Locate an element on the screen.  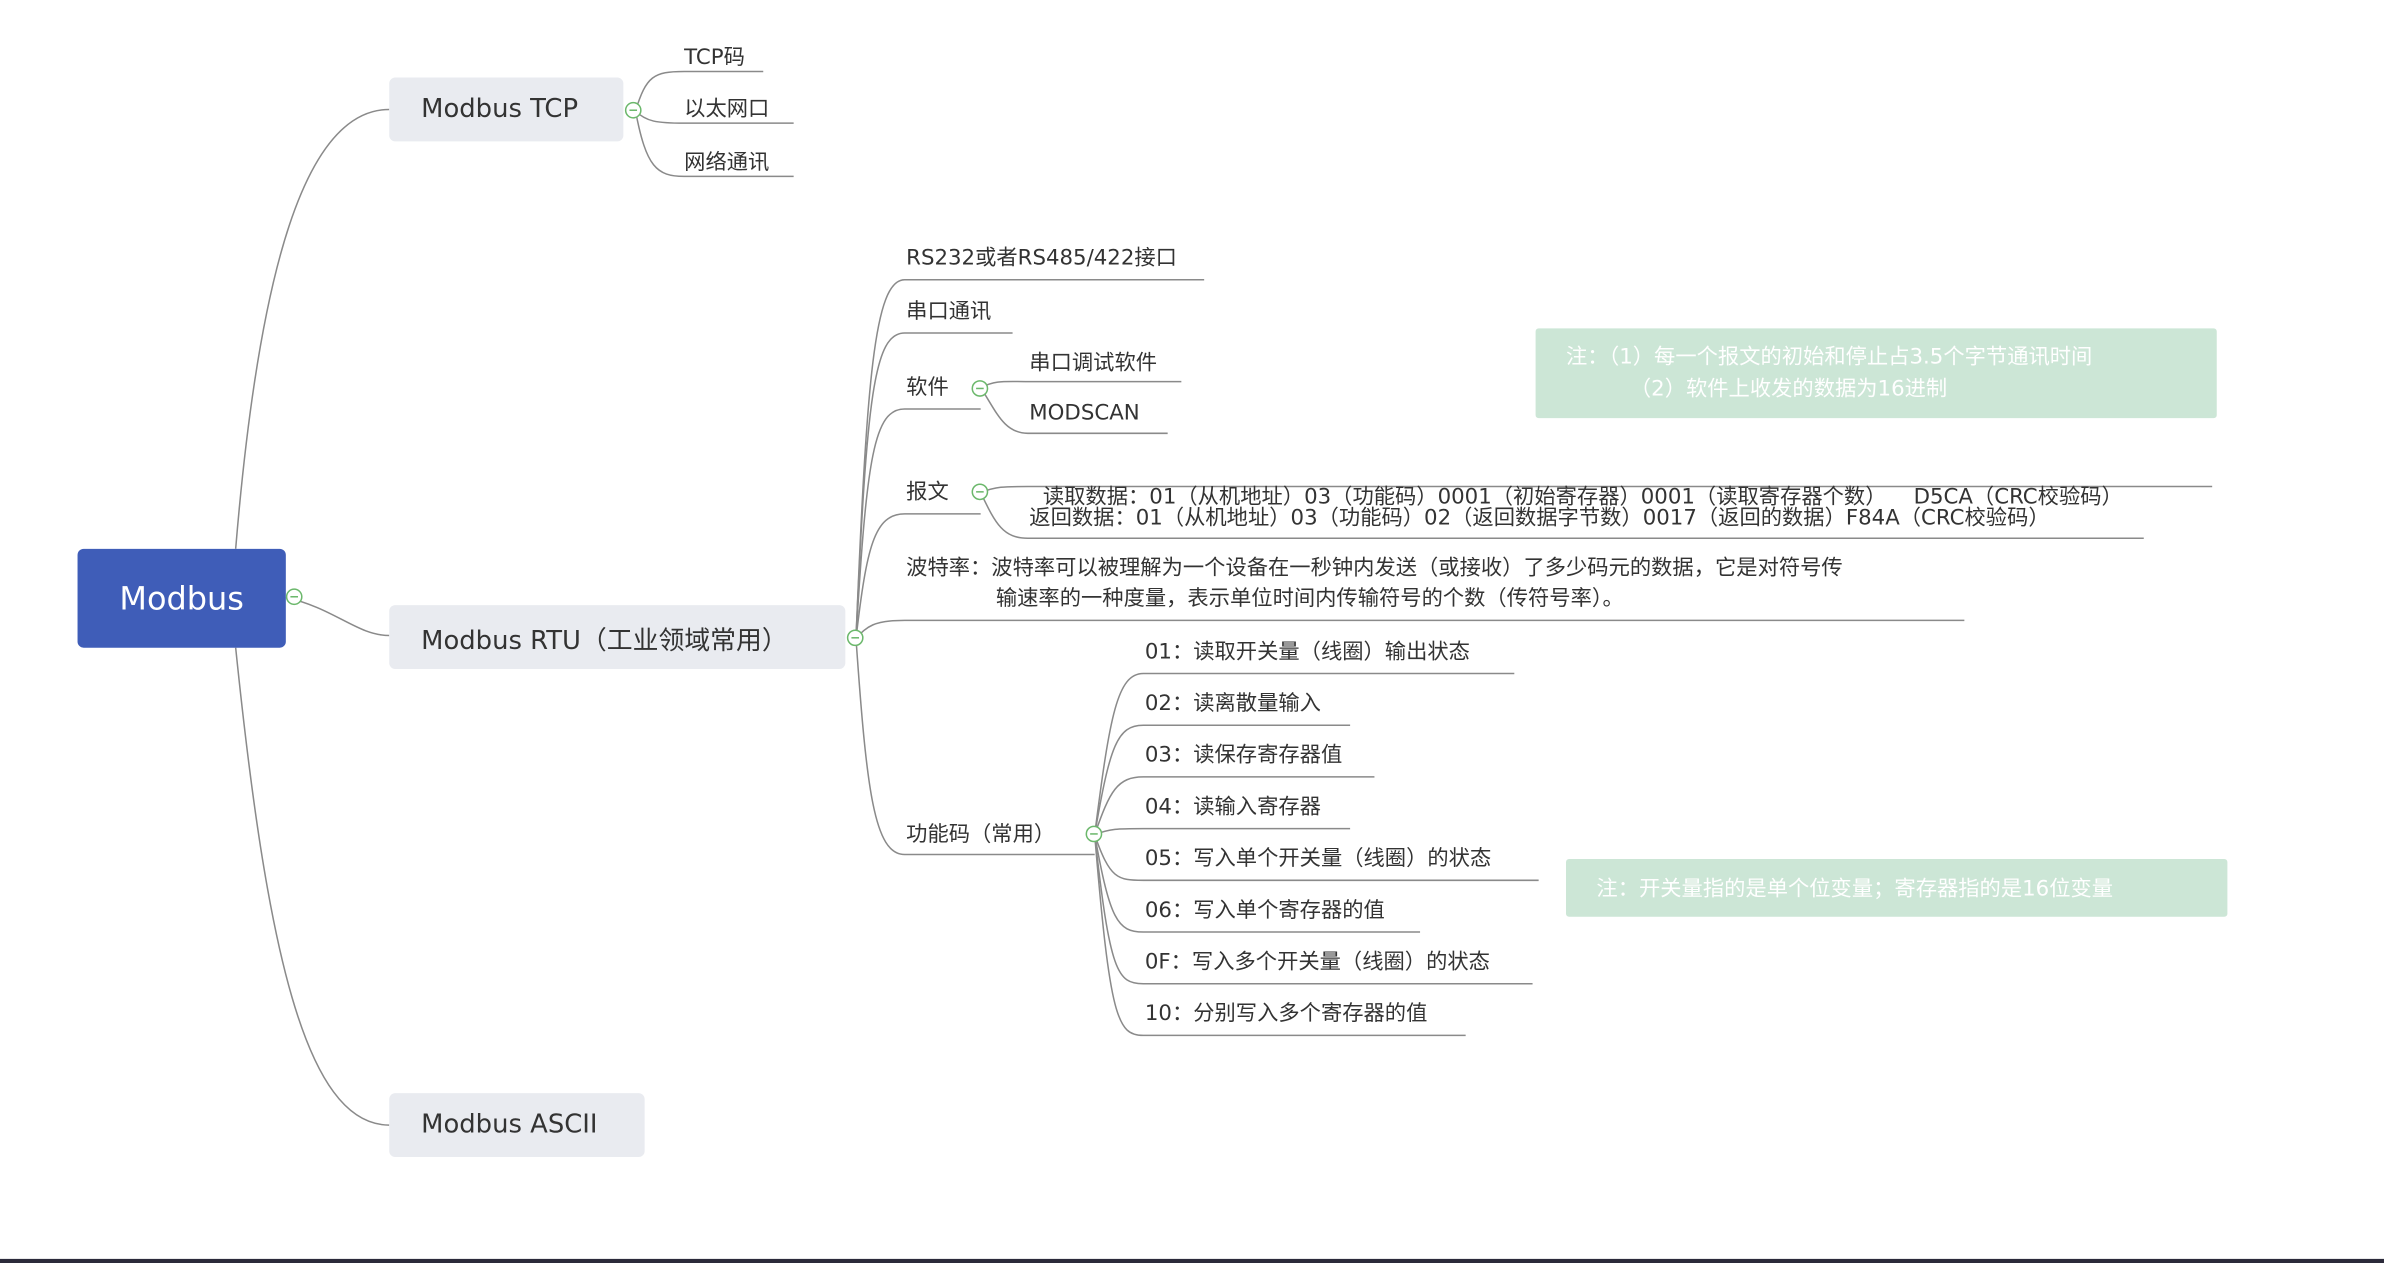
function-code-label: 03：读保存寄存器值 is located at coordinates (1243, 755).